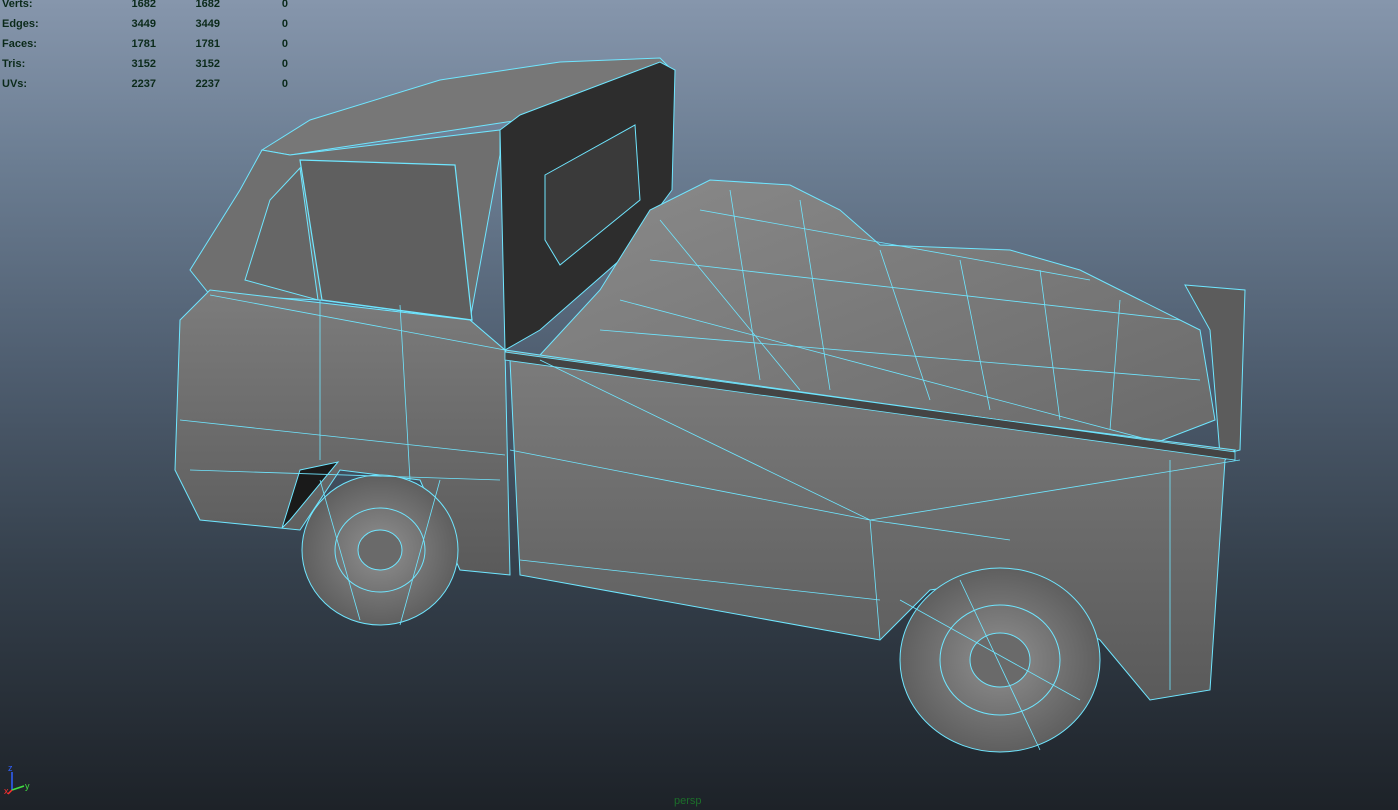 The width and height of the screenshot is (1398, 810). I want to click on windshield, so click(386, 240).